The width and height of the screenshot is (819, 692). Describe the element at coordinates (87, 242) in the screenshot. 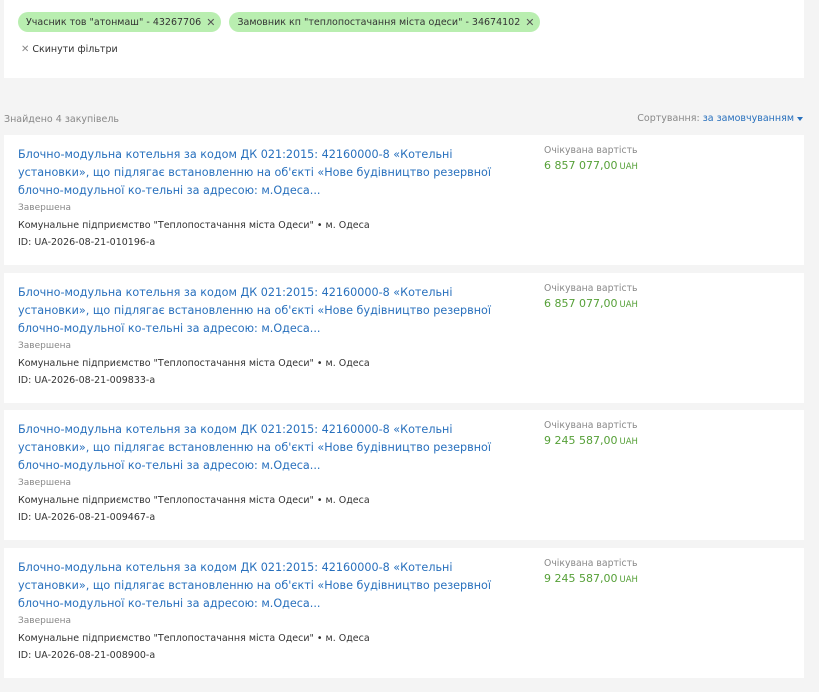

I see `tender-id: ID: UA-2026-08-21-010196-a` at that location.